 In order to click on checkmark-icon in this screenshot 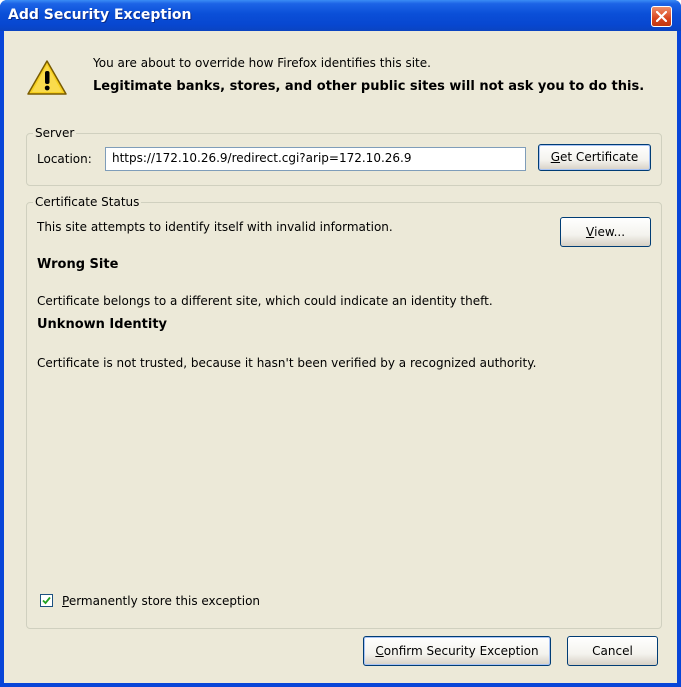, I will do `click(46, 600)`.